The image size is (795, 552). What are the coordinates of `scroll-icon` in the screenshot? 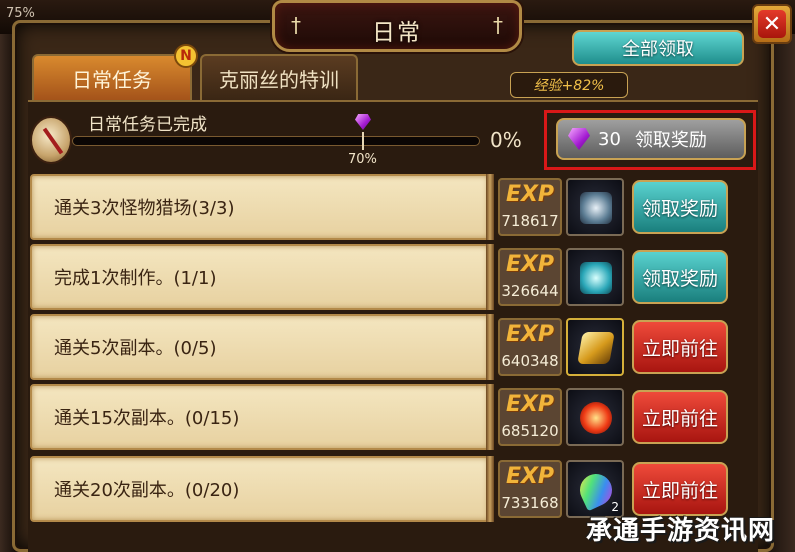 It's located at (51, 140).